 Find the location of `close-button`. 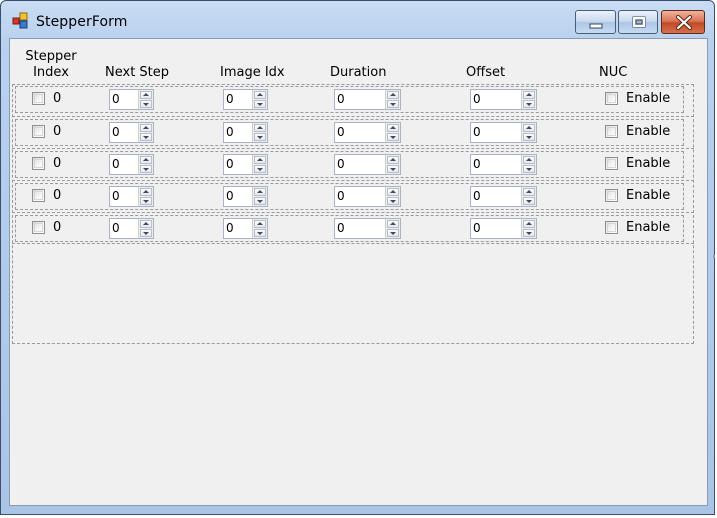

close-button is located at coordinates (683, 22).